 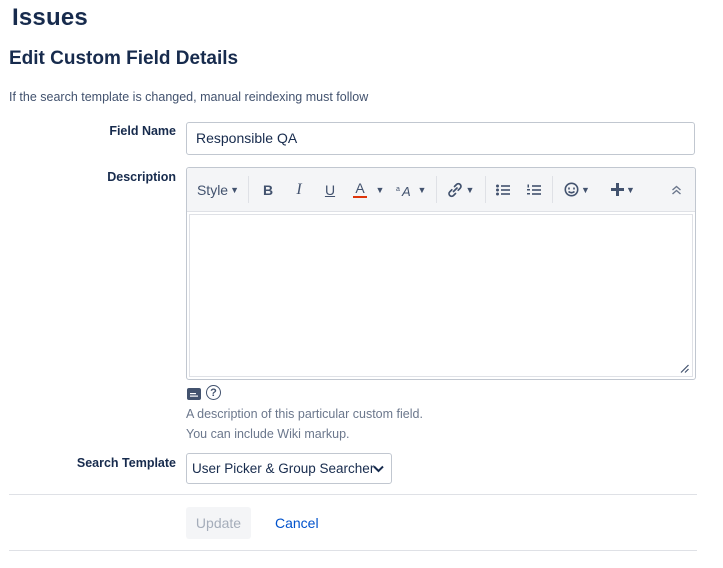 I want to click on text-color-dropdown: ▼, so click(x=379, y=189).